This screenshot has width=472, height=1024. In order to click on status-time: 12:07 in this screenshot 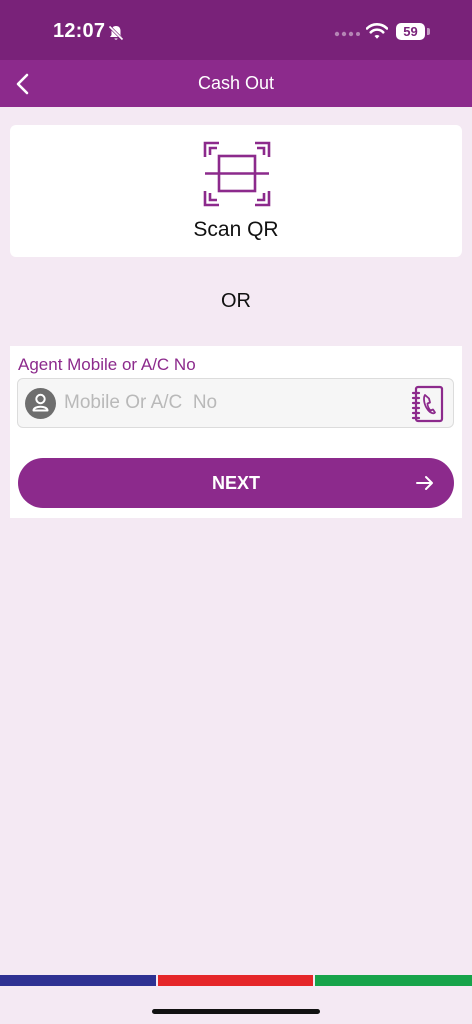, I will do `click(79, 31)`.